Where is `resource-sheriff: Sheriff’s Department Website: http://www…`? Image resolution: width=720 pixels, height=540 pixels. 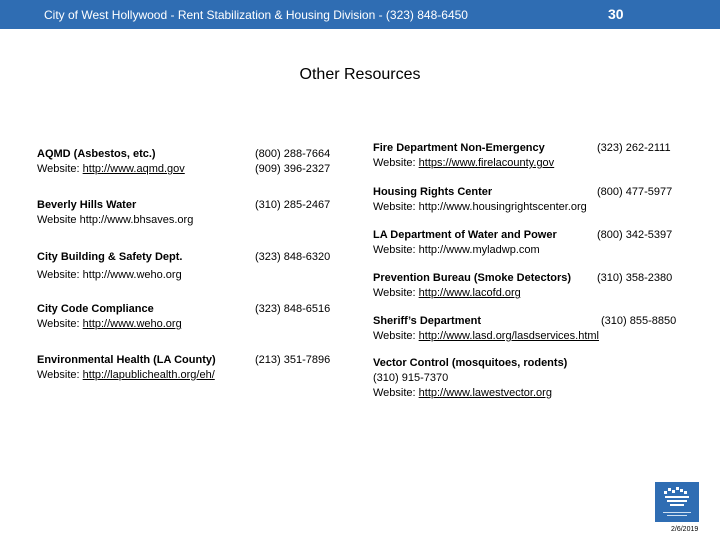 resource-sheriff: Sheriff’s Department Website: http://www… is located at coordinates (486, 329).